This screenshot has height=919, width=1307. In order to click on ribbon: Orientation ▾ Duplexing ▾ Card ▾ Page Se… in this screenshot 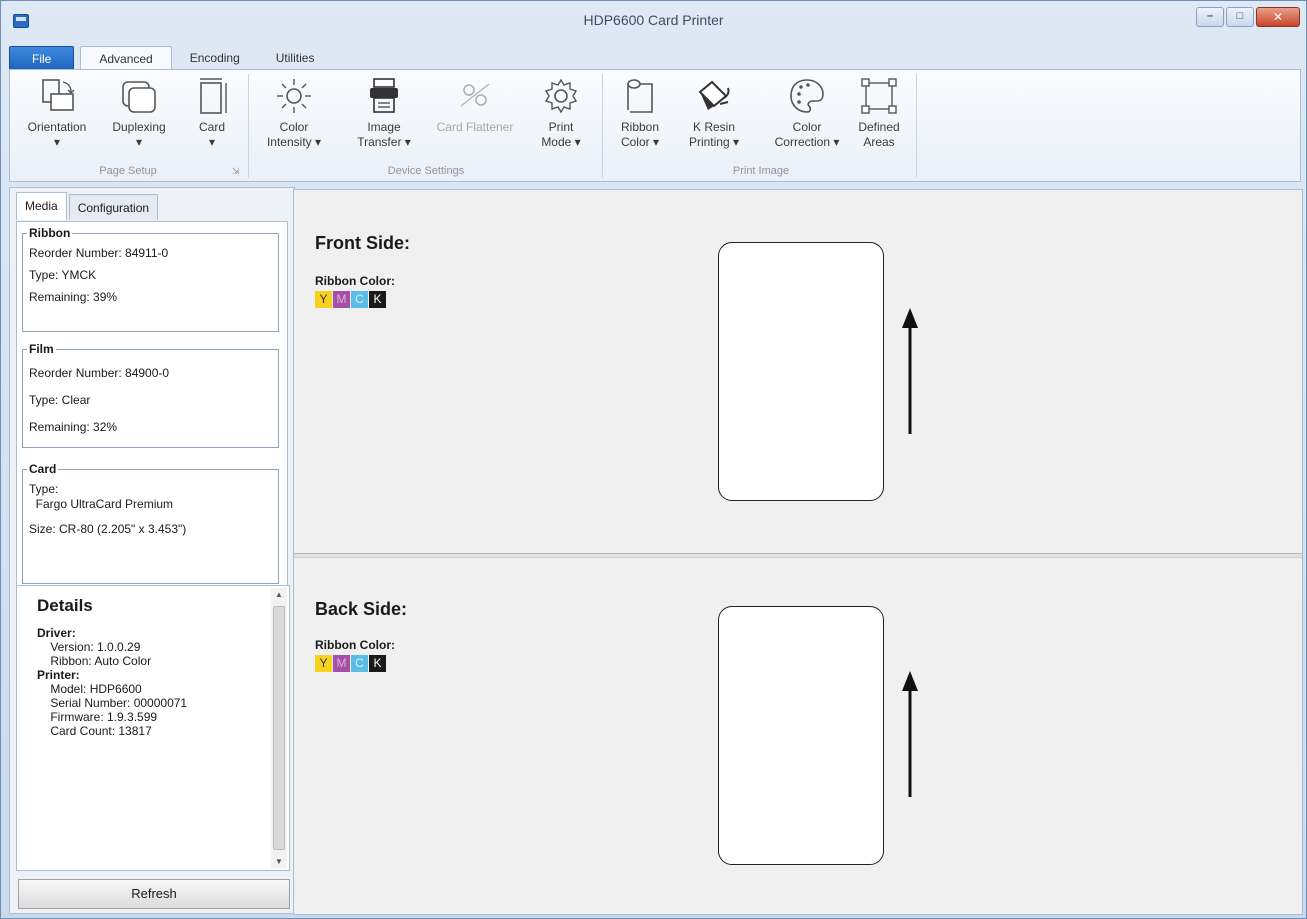, I will do `click(655, 125)`.